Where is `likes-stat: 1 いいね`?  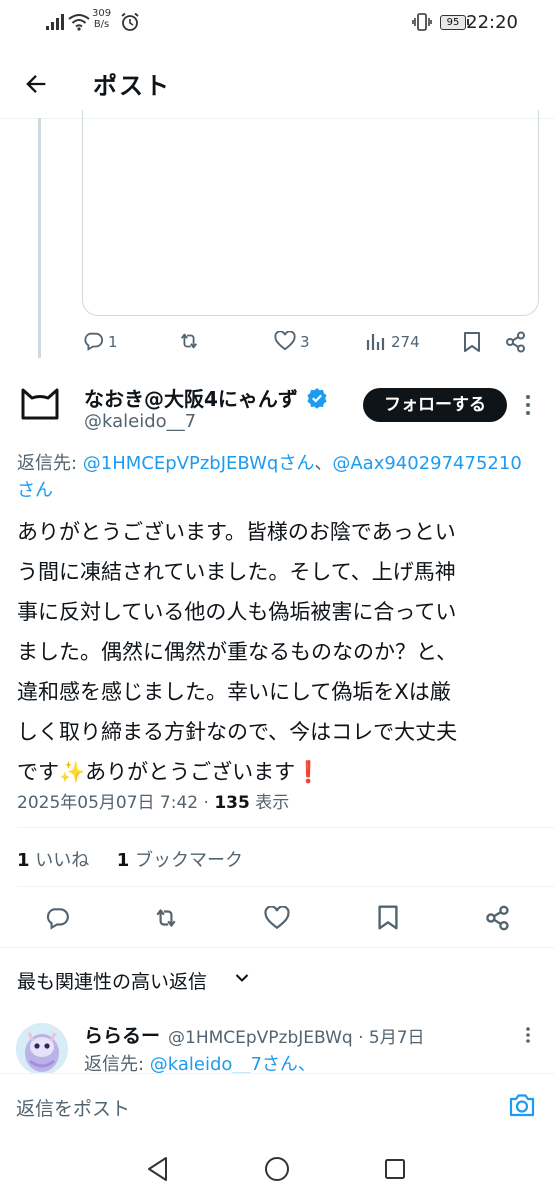
likes-stat: 1 いいね is located at coordinates (53, 860).